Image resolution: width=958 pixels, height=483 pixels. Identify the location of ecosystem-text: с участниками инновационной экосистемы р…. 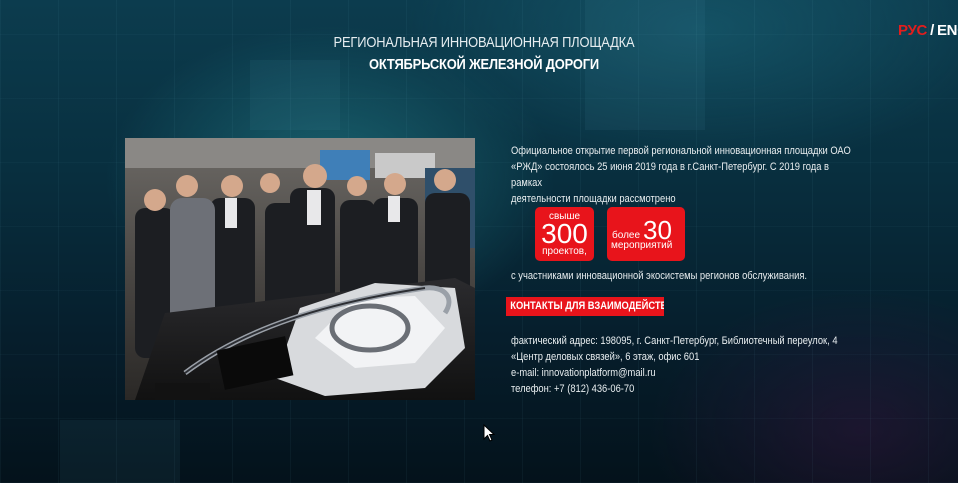
(659, 276).